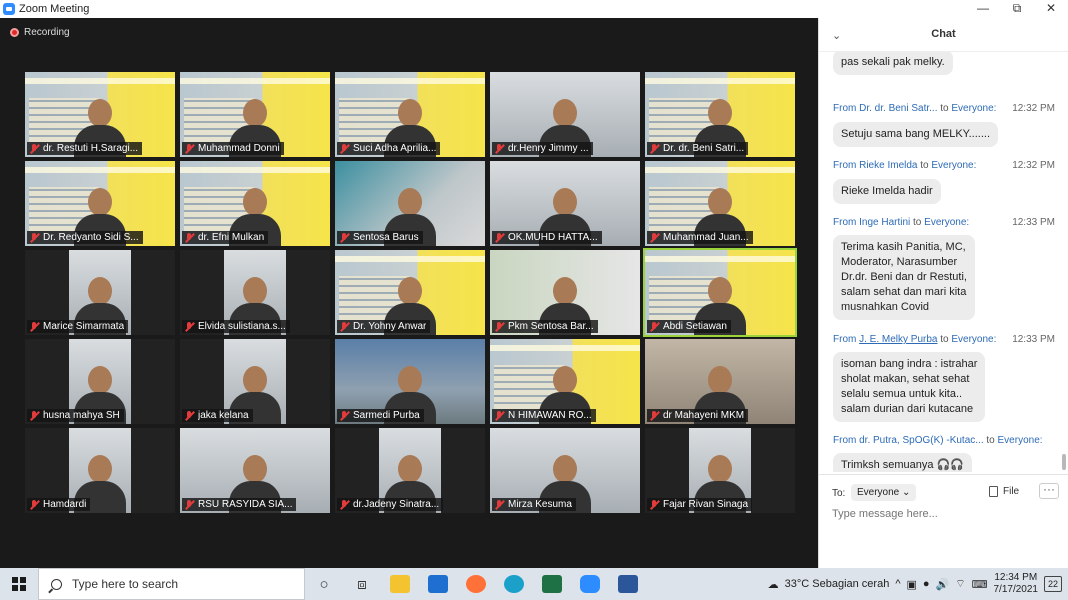 Image resolution: width=1068 pixels, height=600 pixels. What do you see at coordinates (19, 584) in the screenshot?
I see `start-button` at bounding box center [19, 584].